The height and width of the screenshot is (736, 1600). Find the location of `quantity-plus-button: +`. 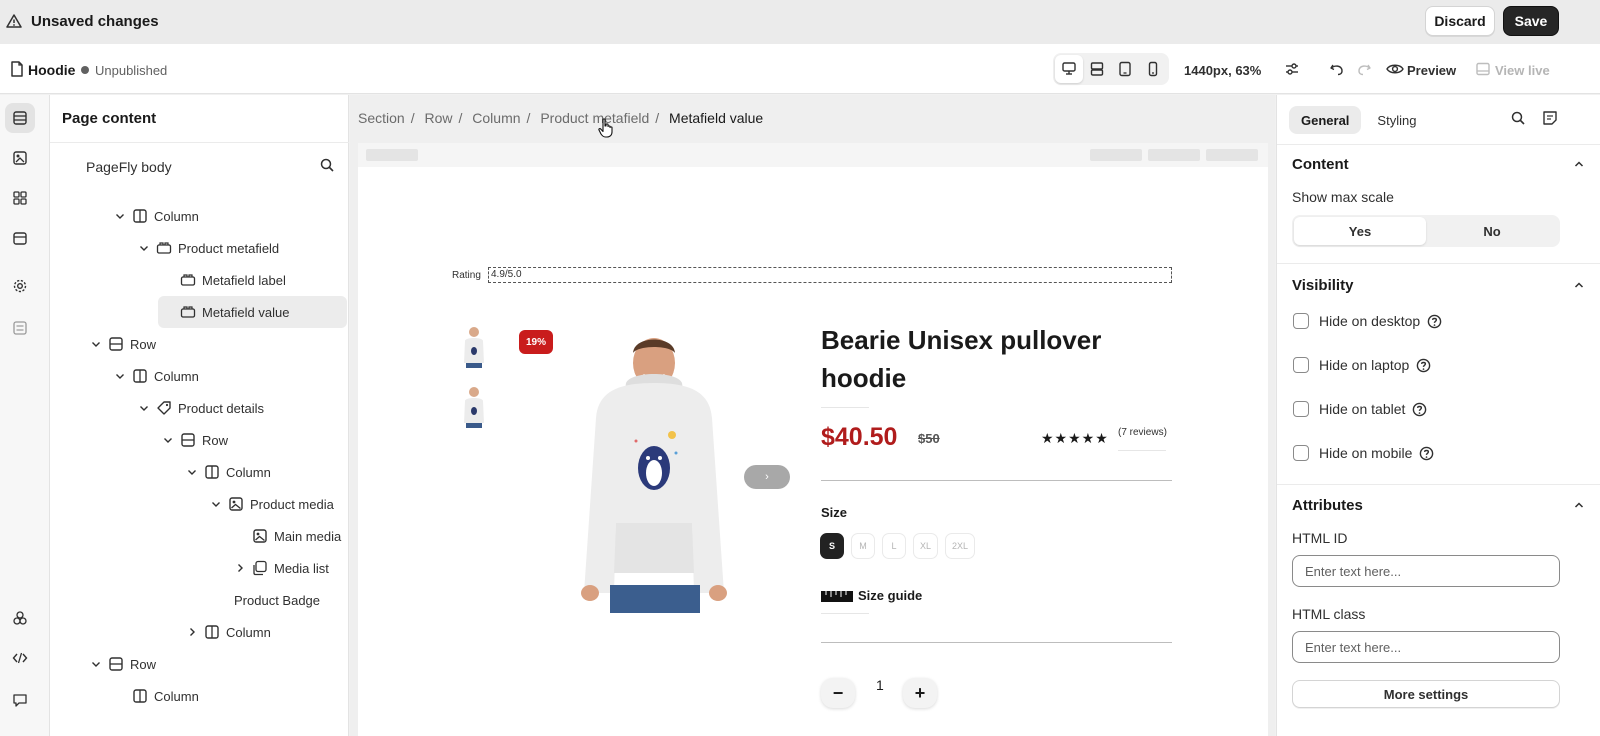

quantity-plus-button: + is located at coordinates (920, 693).